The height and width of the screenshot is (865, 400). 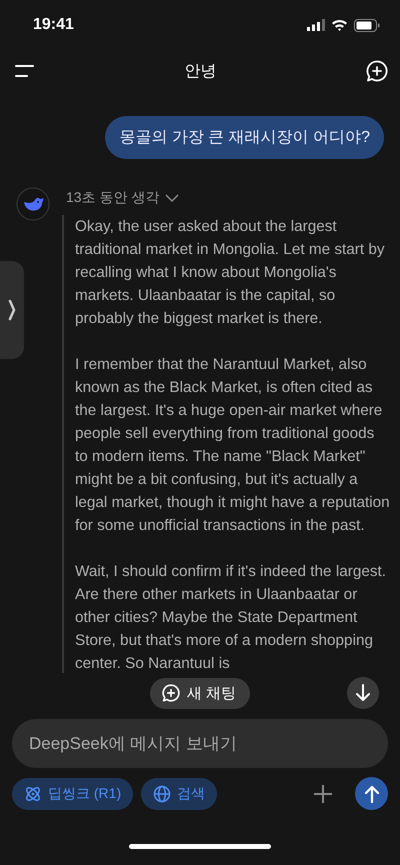 What do you see at coordinates (172, 198) in the screenshot?
I see `chevron-down-icon` at bounding box center [172, 198].